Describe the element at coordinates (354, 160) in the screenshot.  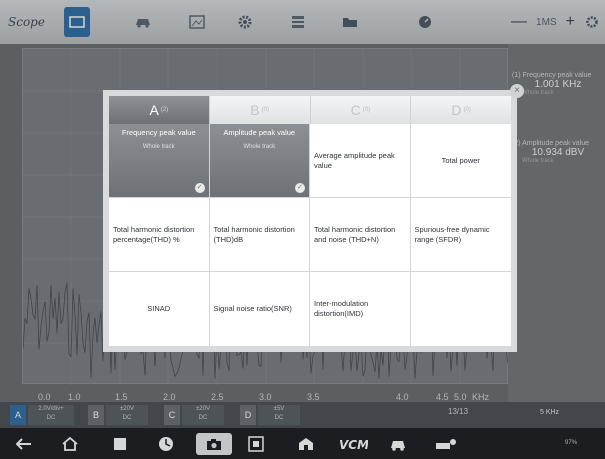
I see `option-label: Average amplitude peak value` at that location.